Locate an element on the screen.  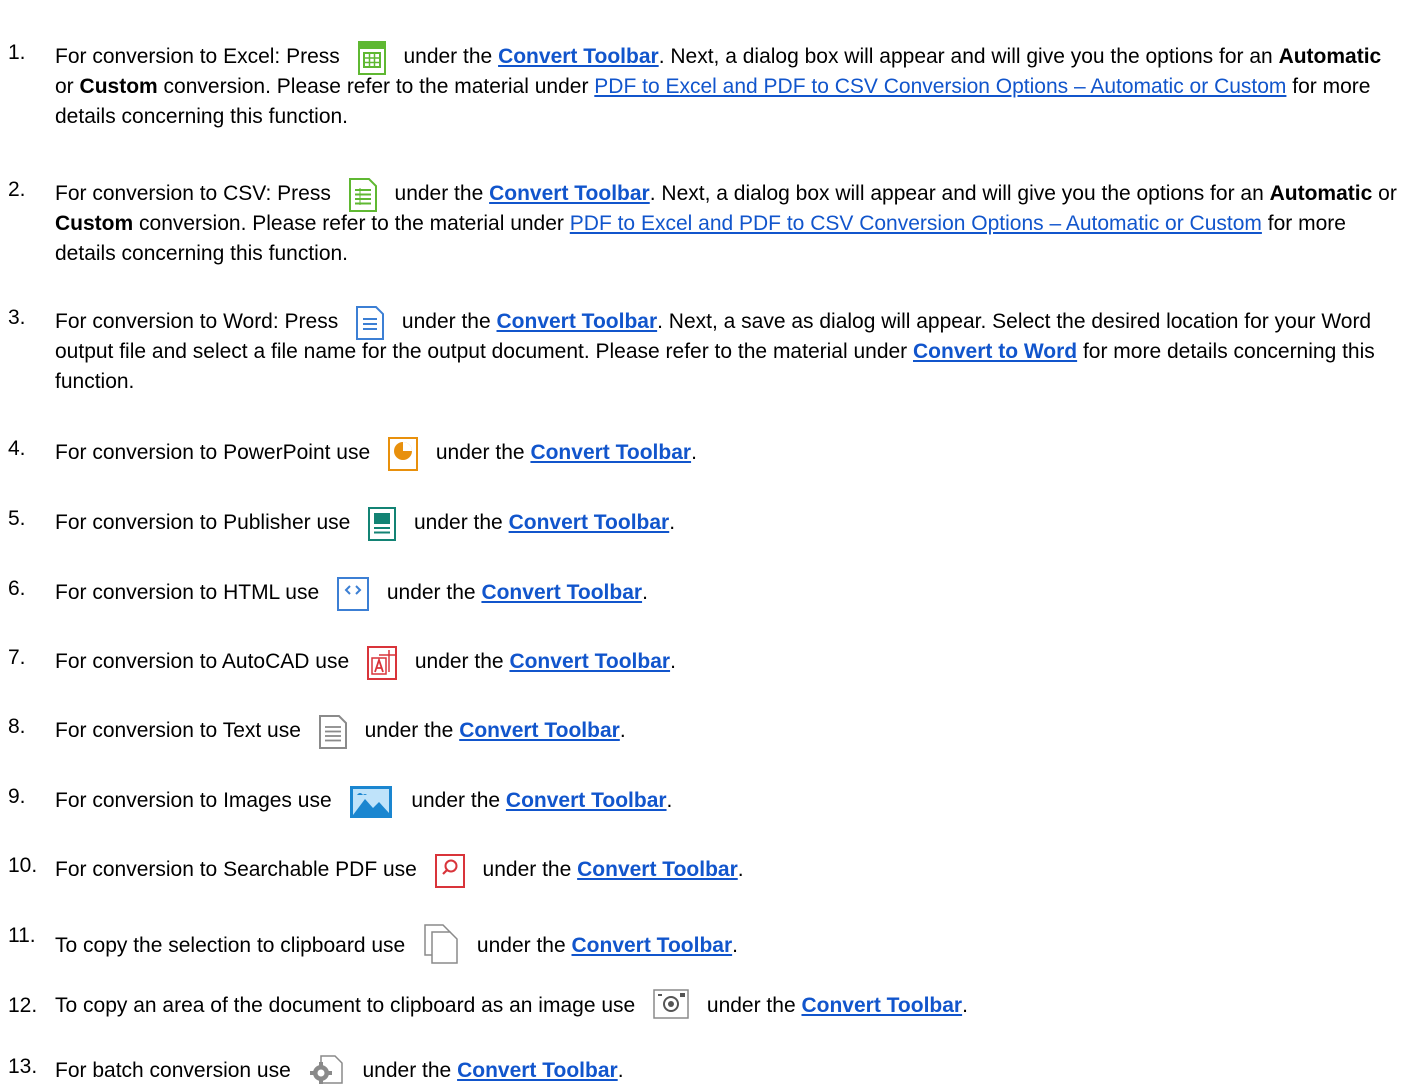
item-number: 7. is located at coordinates (17, 657).